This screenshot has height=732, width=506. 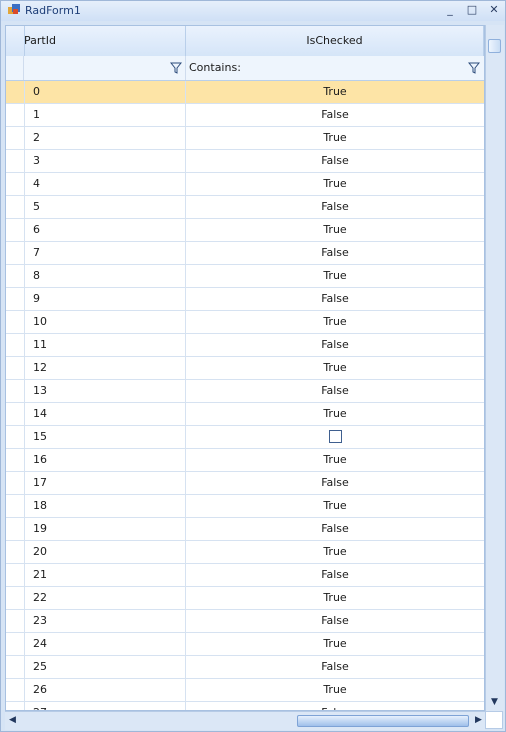 I want to click on table-row: 14 True, so click(x=245, y=414).